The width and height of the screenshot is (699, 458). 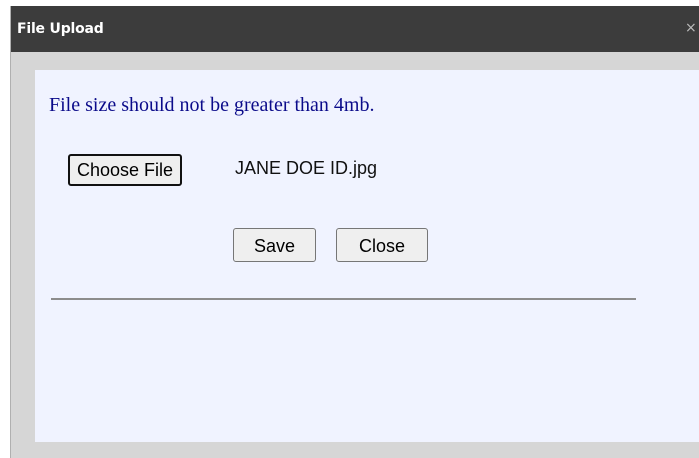 I want to click on selected-file-name: JANE DOE ID.jpg, so click(x=306, y=168).